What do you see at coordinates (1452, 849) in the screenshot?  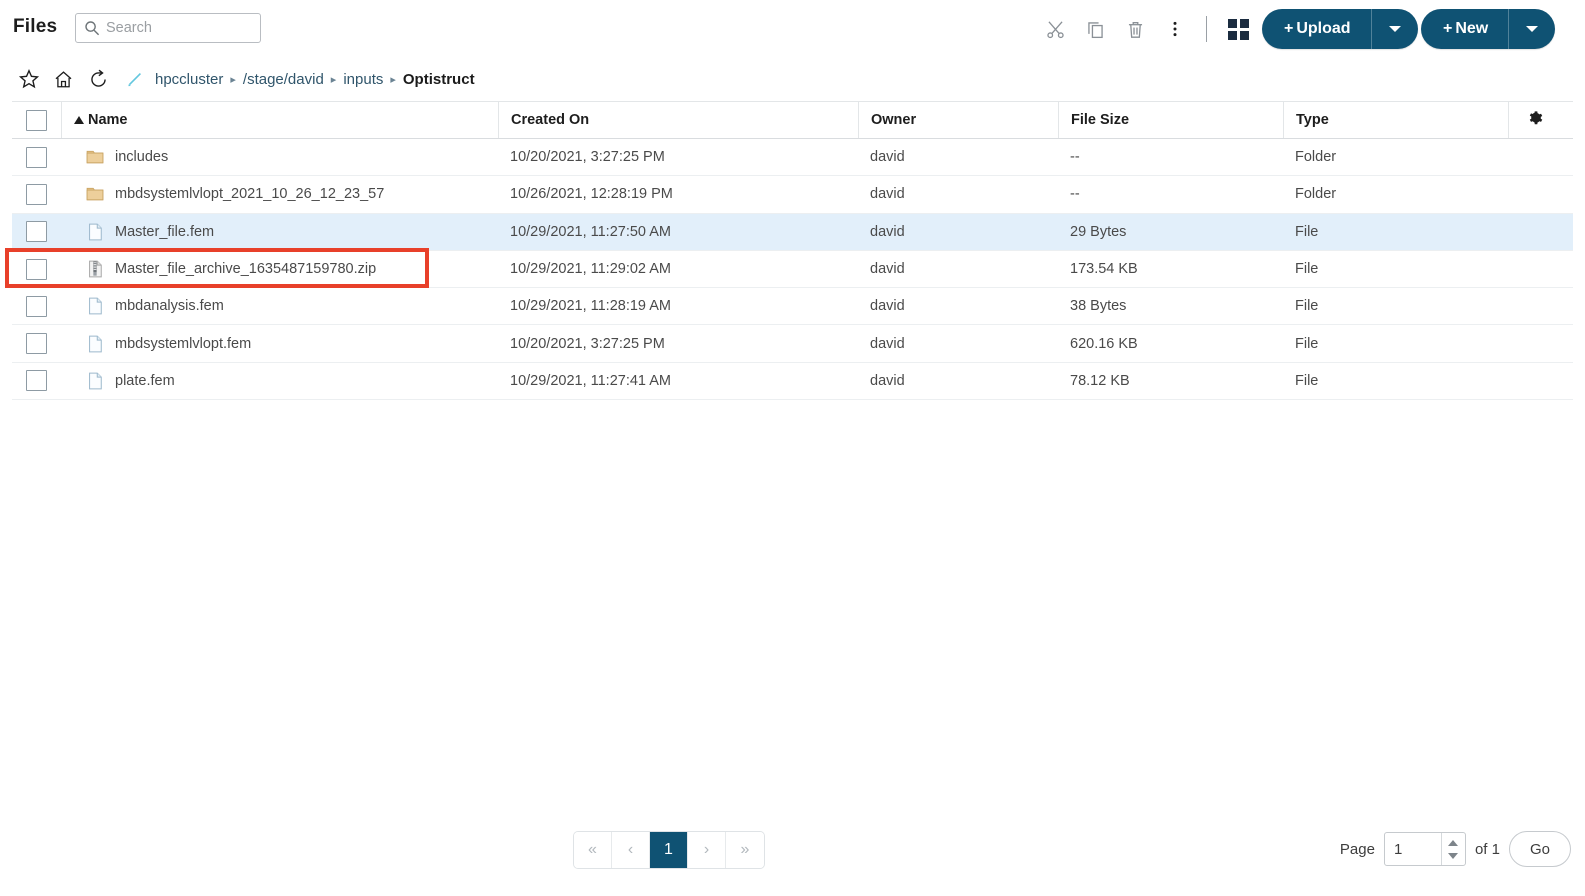 I see `page-stepper` at bounding box center [1452, 849].